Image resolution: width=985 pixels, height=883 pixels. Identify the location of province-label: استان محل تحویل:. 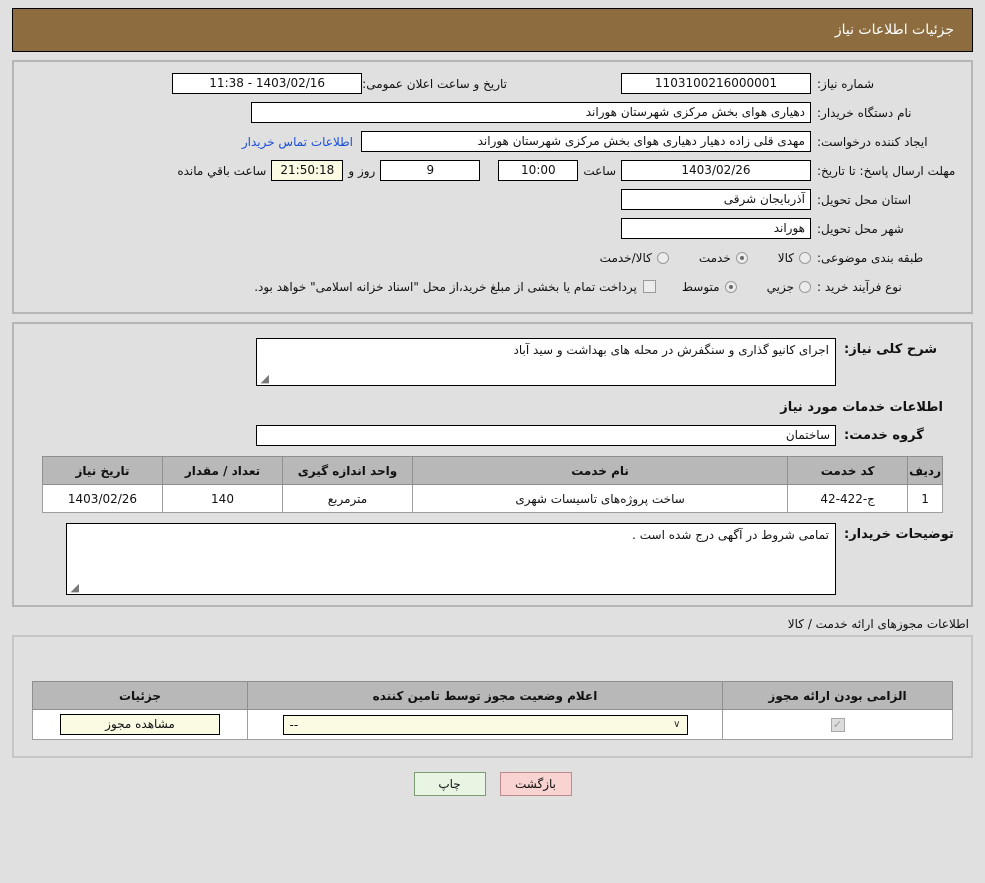
(864, 199).